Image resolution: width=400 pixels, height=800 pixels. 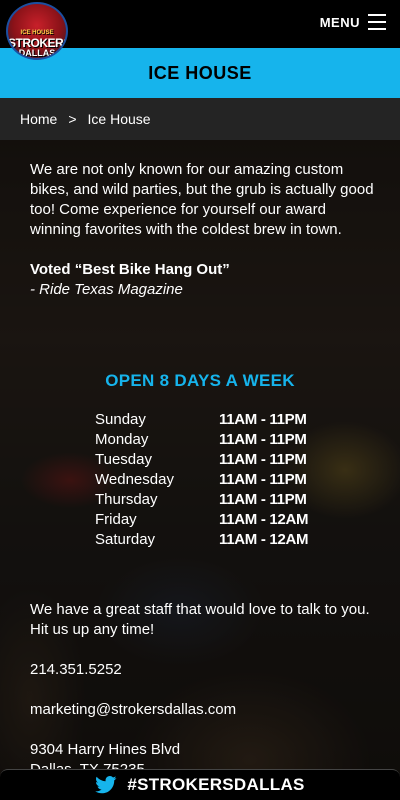 What do you see at coordinates (134, 479) in the screenshot?
I see `hours-day: Wednesday` at bounding box center [134, 479].